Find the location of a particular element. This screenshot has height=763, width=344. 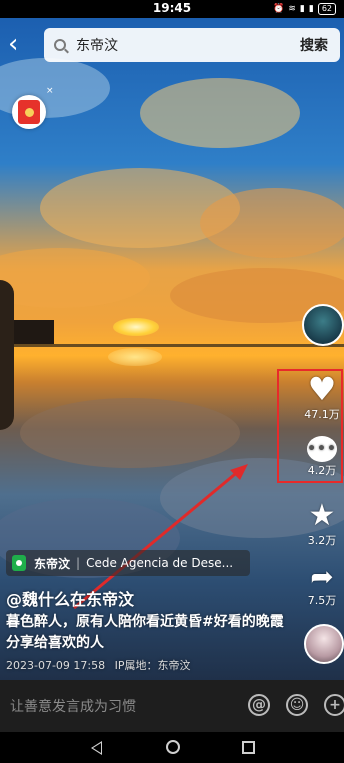

cloud-reflection is located at coordinates (130, 433).